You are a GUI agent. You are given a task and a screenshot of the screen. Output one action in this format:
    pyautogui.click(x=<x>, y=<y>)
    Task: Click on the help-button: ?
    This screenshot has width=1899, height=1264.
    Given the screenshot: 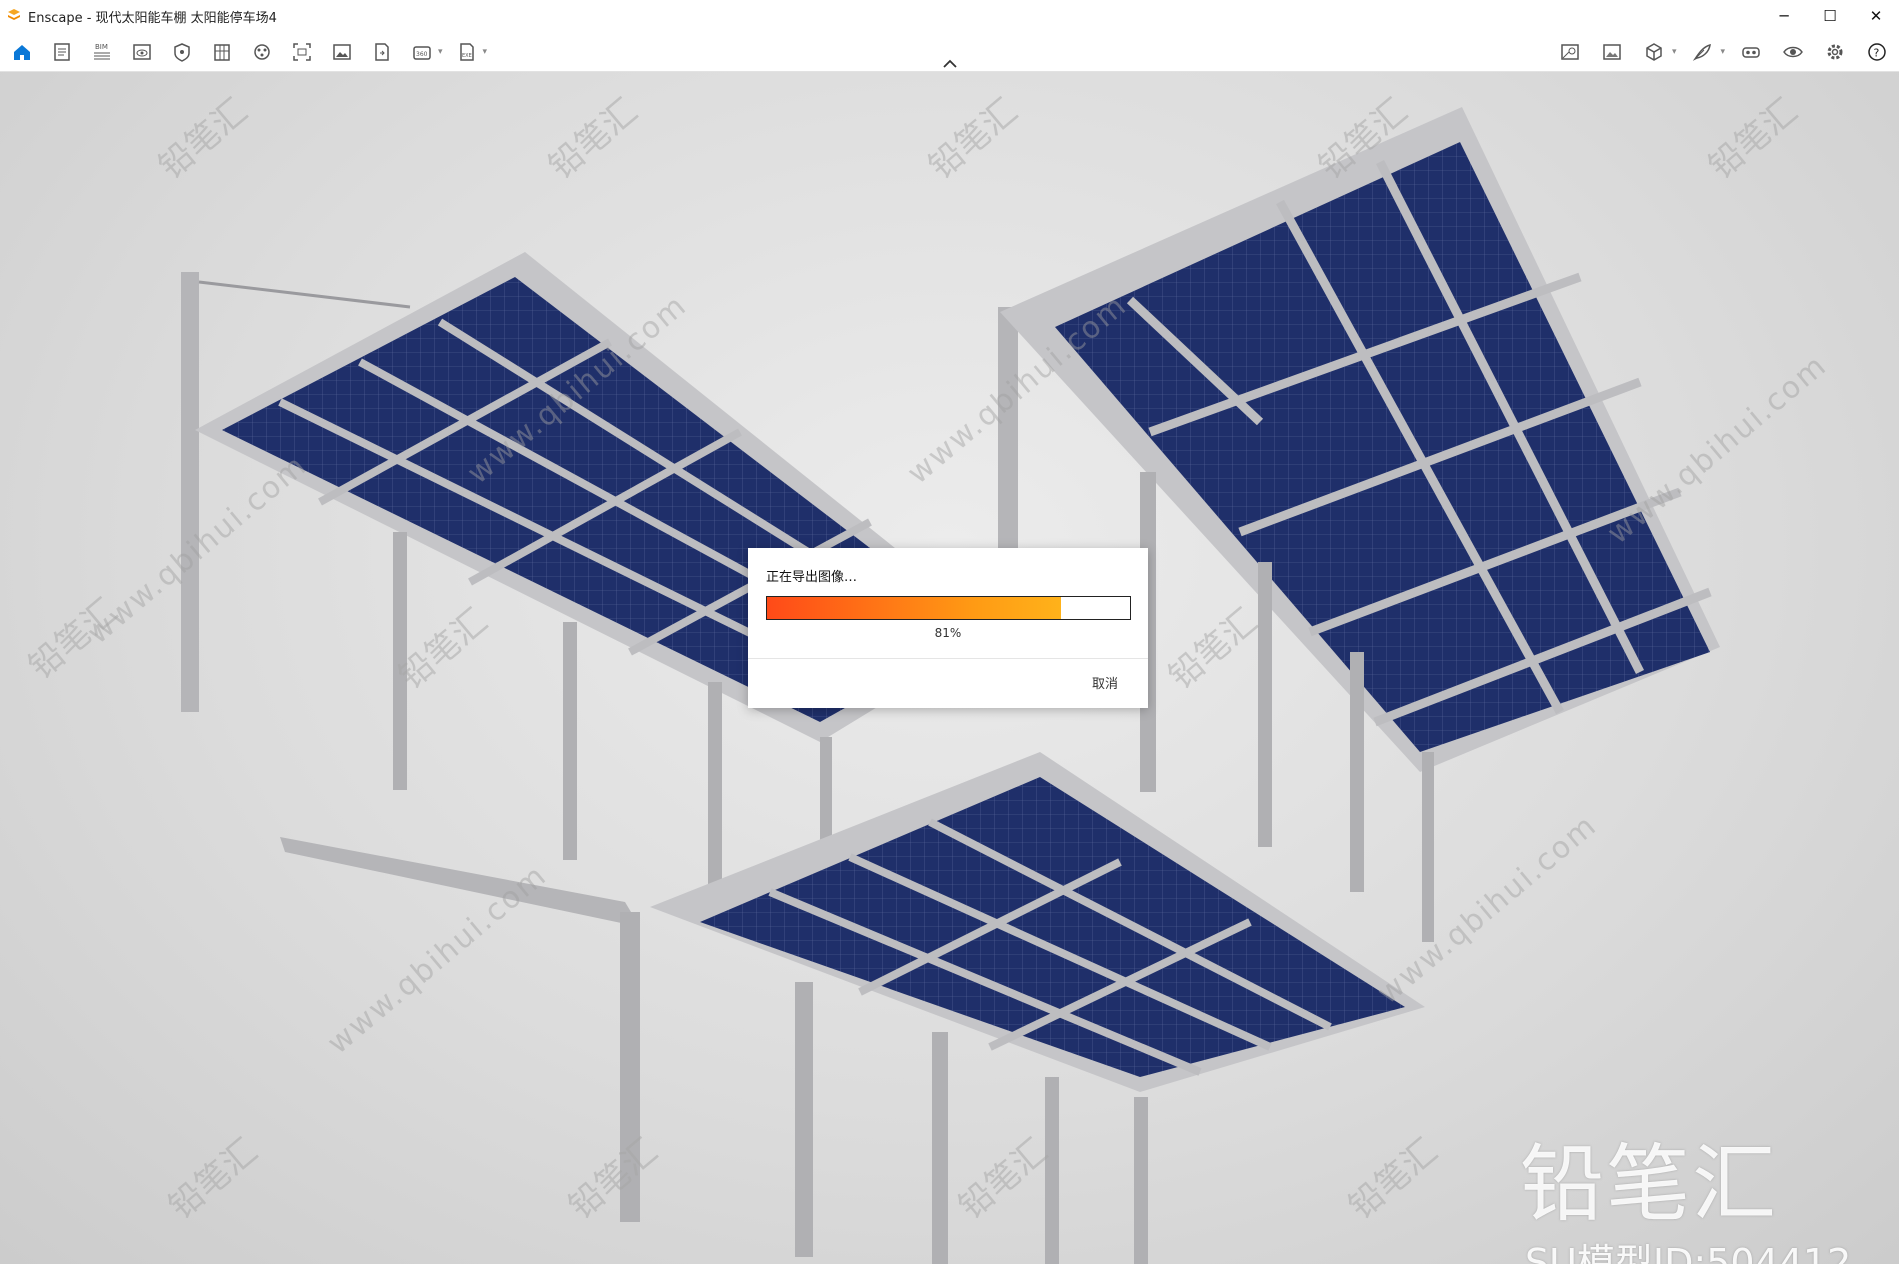 What is the action you would take?
    pyautogui.click(x=1877, y=52)
    